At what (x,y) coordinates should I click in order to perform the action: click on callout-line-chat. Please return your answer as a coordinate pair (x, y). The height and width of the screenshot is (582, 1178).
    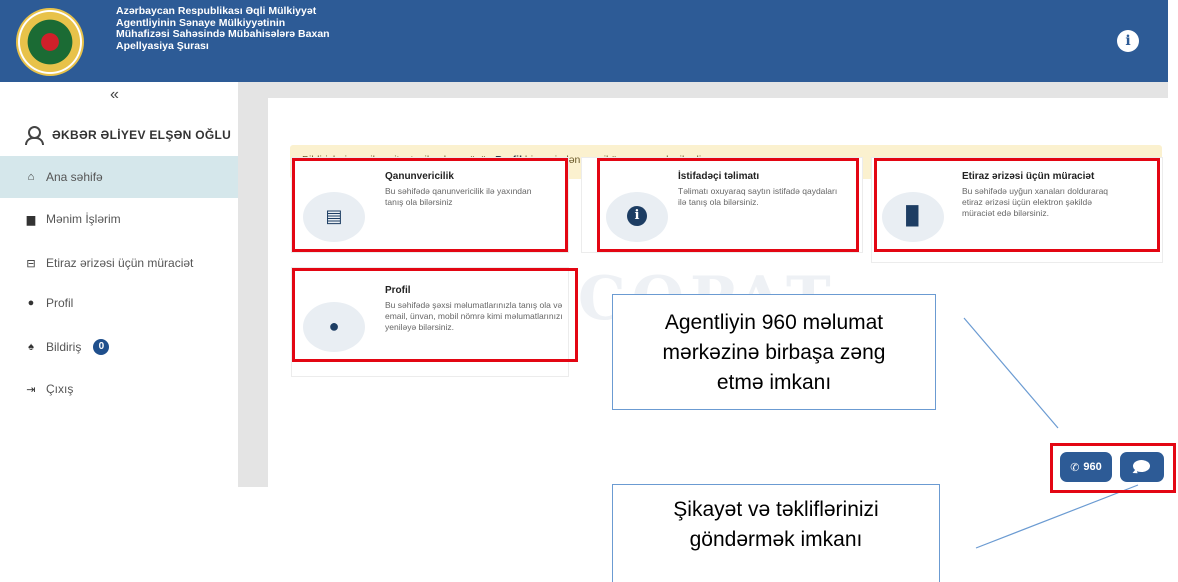
    Looking at the image, I should click on (1057, 516).